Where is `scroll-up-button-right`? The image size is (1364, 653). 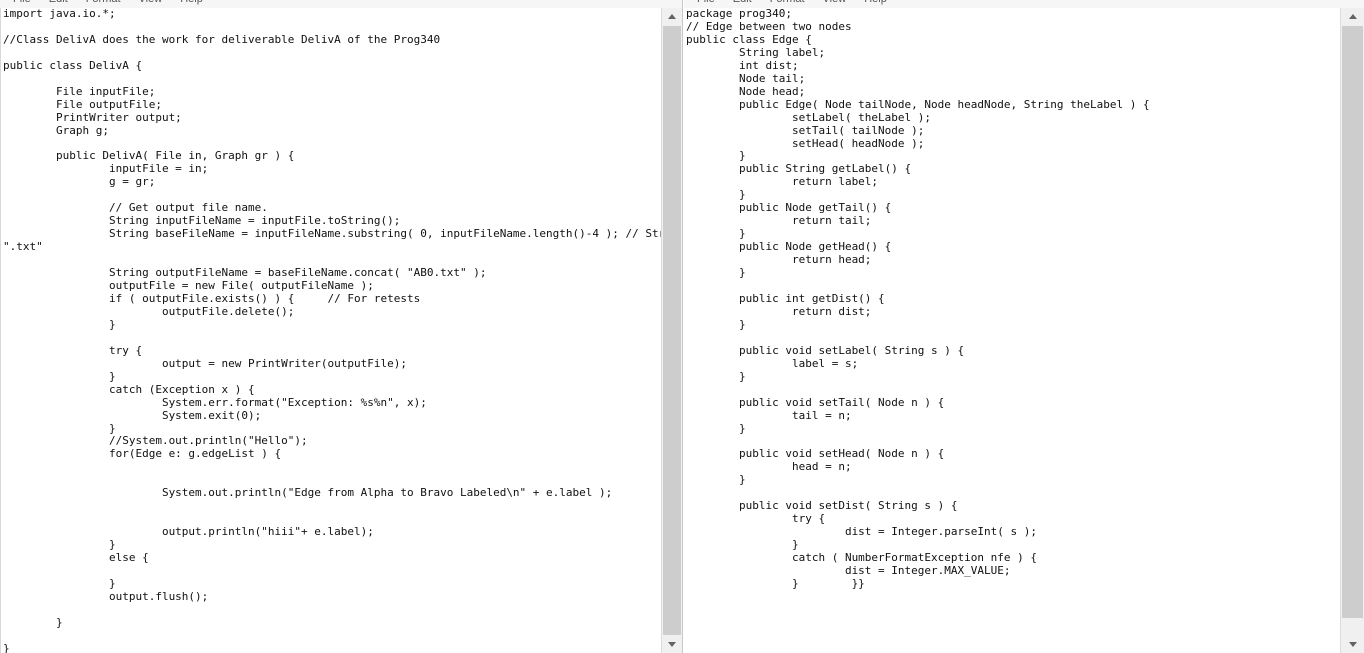
scroll-up-button-right is located at coordinates (1352, 16).